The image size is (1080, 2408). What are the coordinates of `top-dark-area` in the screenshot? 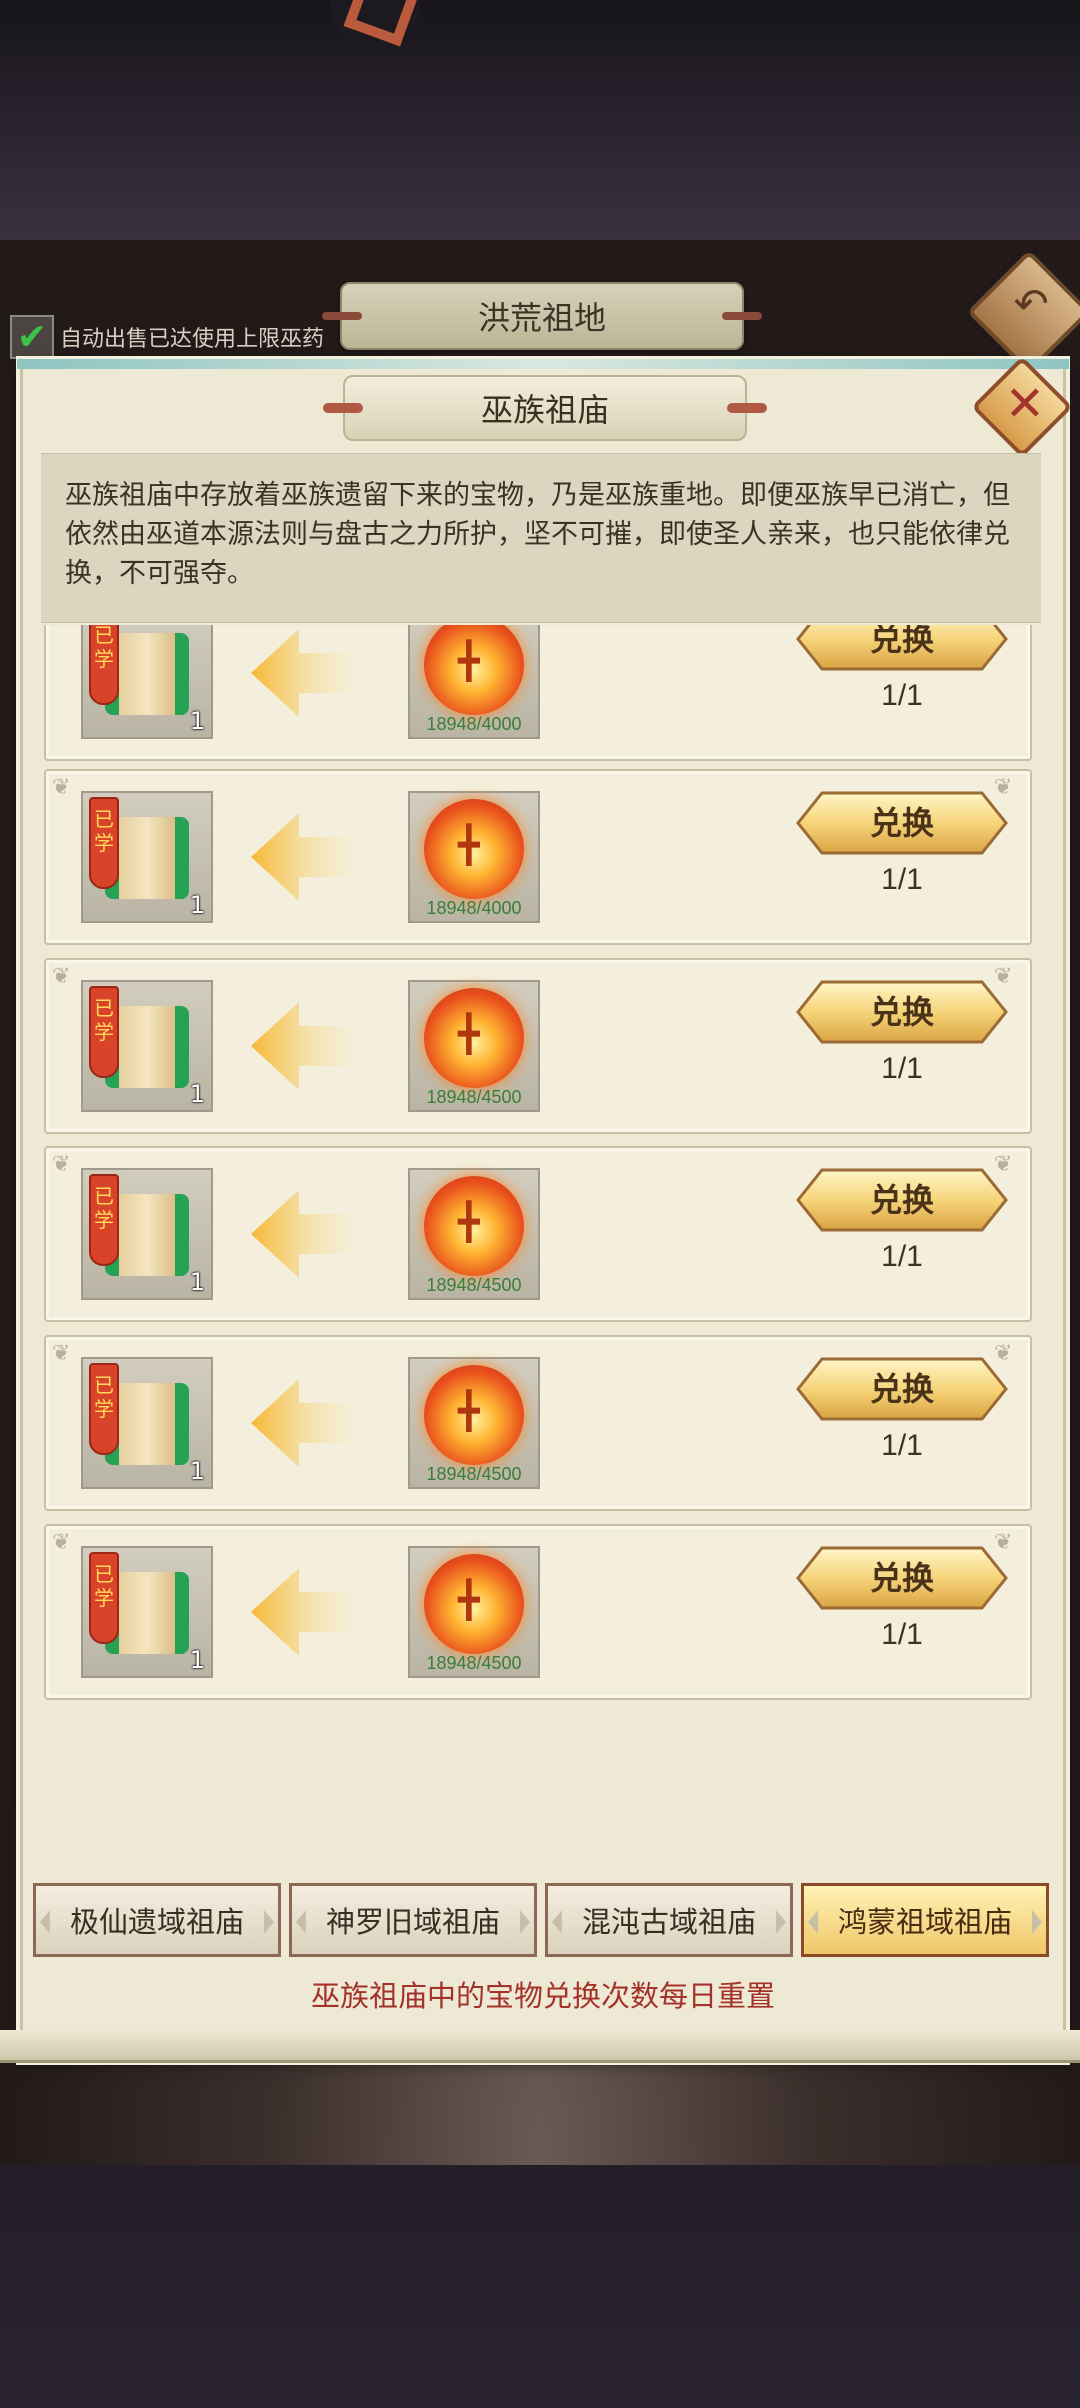 It's located at (540, 120).